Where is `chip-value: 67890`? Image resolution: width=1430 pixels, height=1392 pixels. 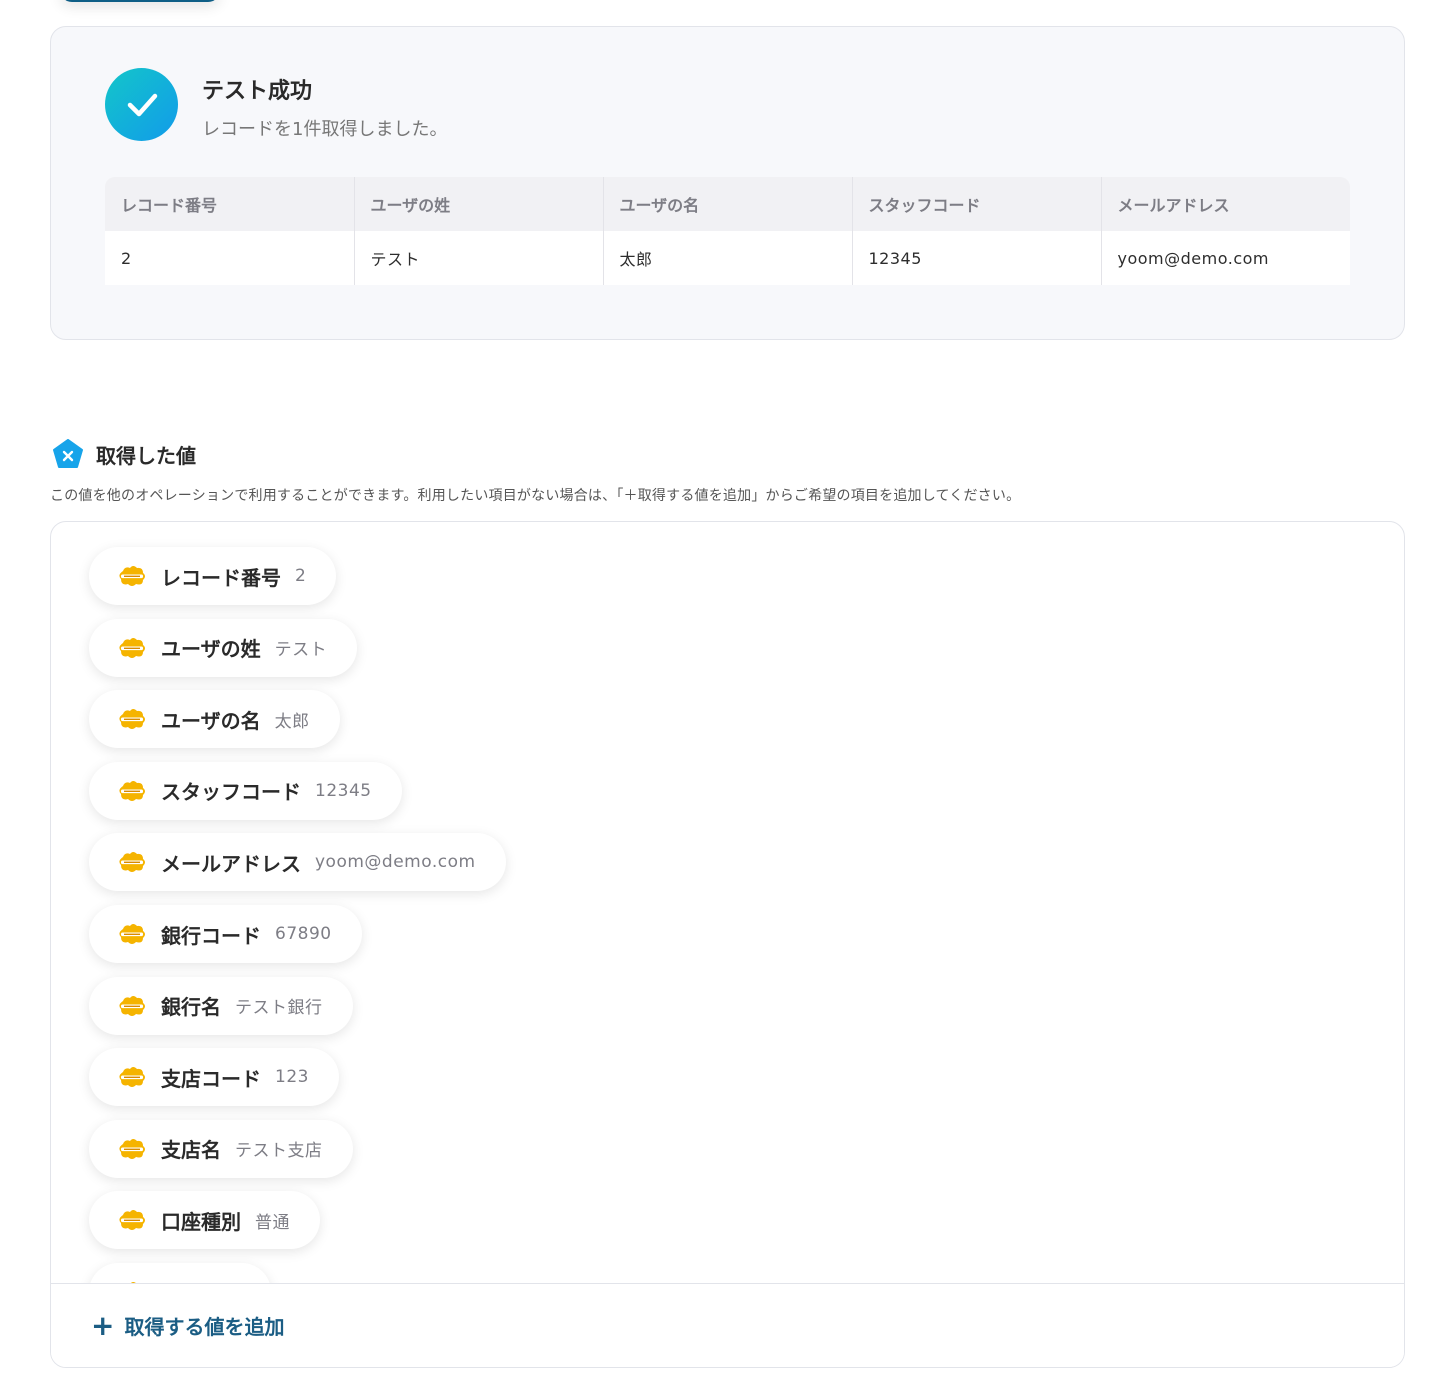
chip-value: 67890 is located at coordinates (303, 934).